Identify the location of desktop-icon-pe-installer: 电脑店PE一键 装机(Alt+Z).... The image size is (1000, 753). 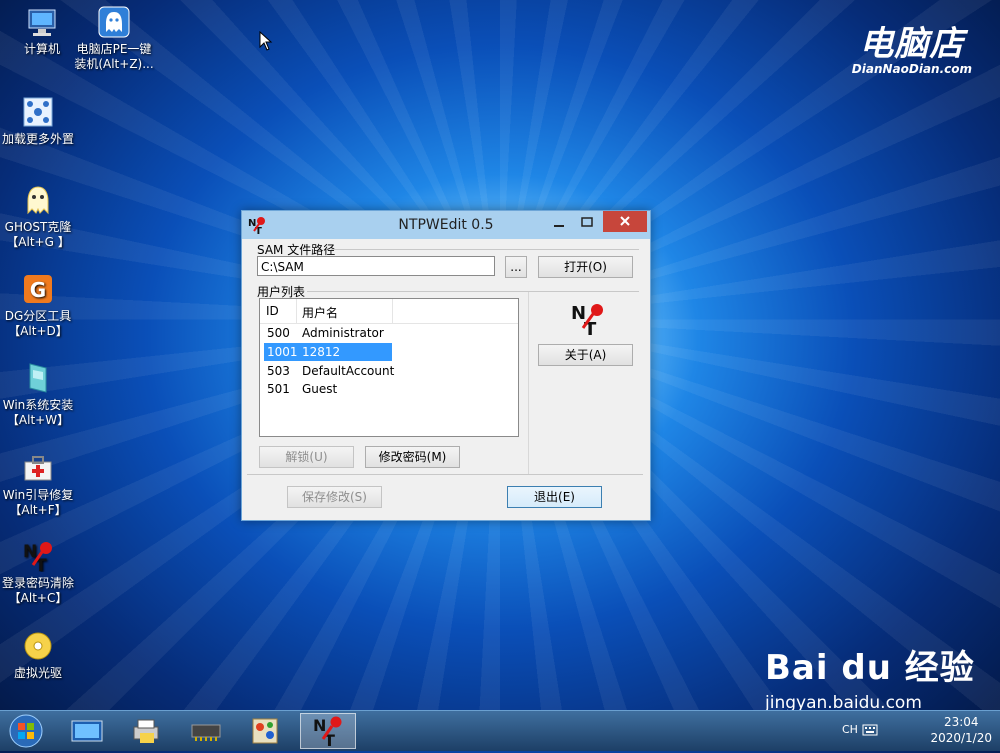
(114, 39).